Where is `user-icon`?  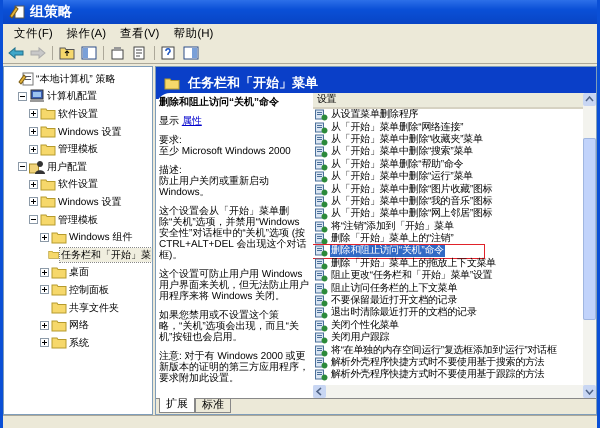 user-icon is located at coordinates (37, 167).